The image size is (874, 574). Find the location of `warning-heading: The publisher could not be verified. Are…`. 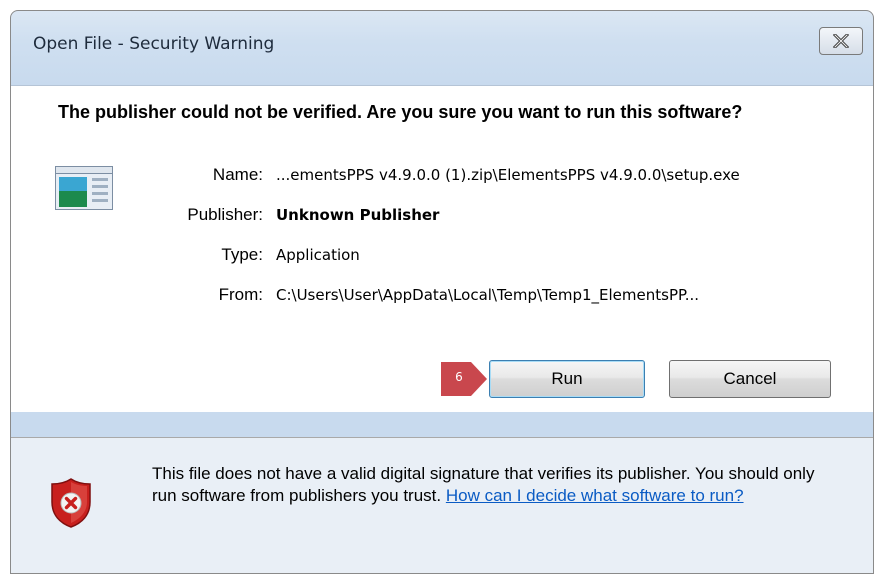

warning-heading: The publisher could not be verified. Are… is located at coordinates (400, 112).